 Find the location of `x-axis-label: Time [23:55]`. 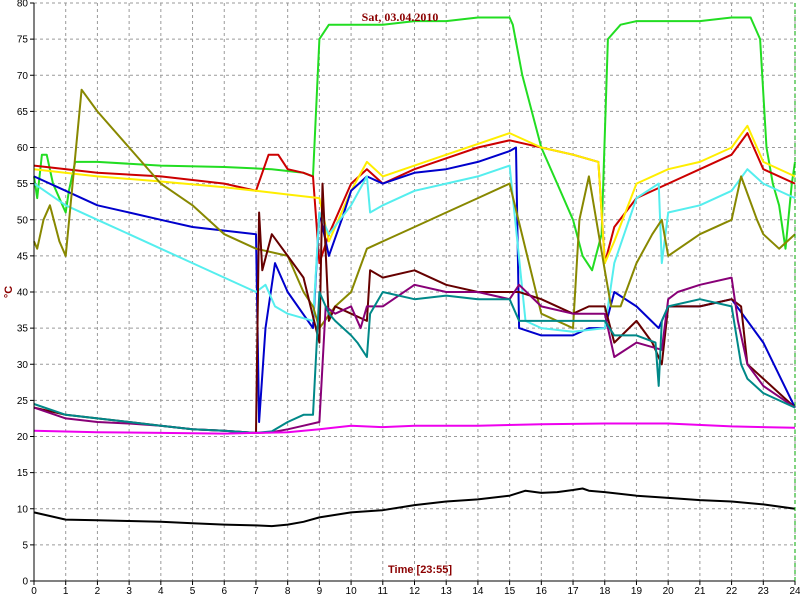

x-axis-label: Time [23:55] is located at coordinates (420, 570).